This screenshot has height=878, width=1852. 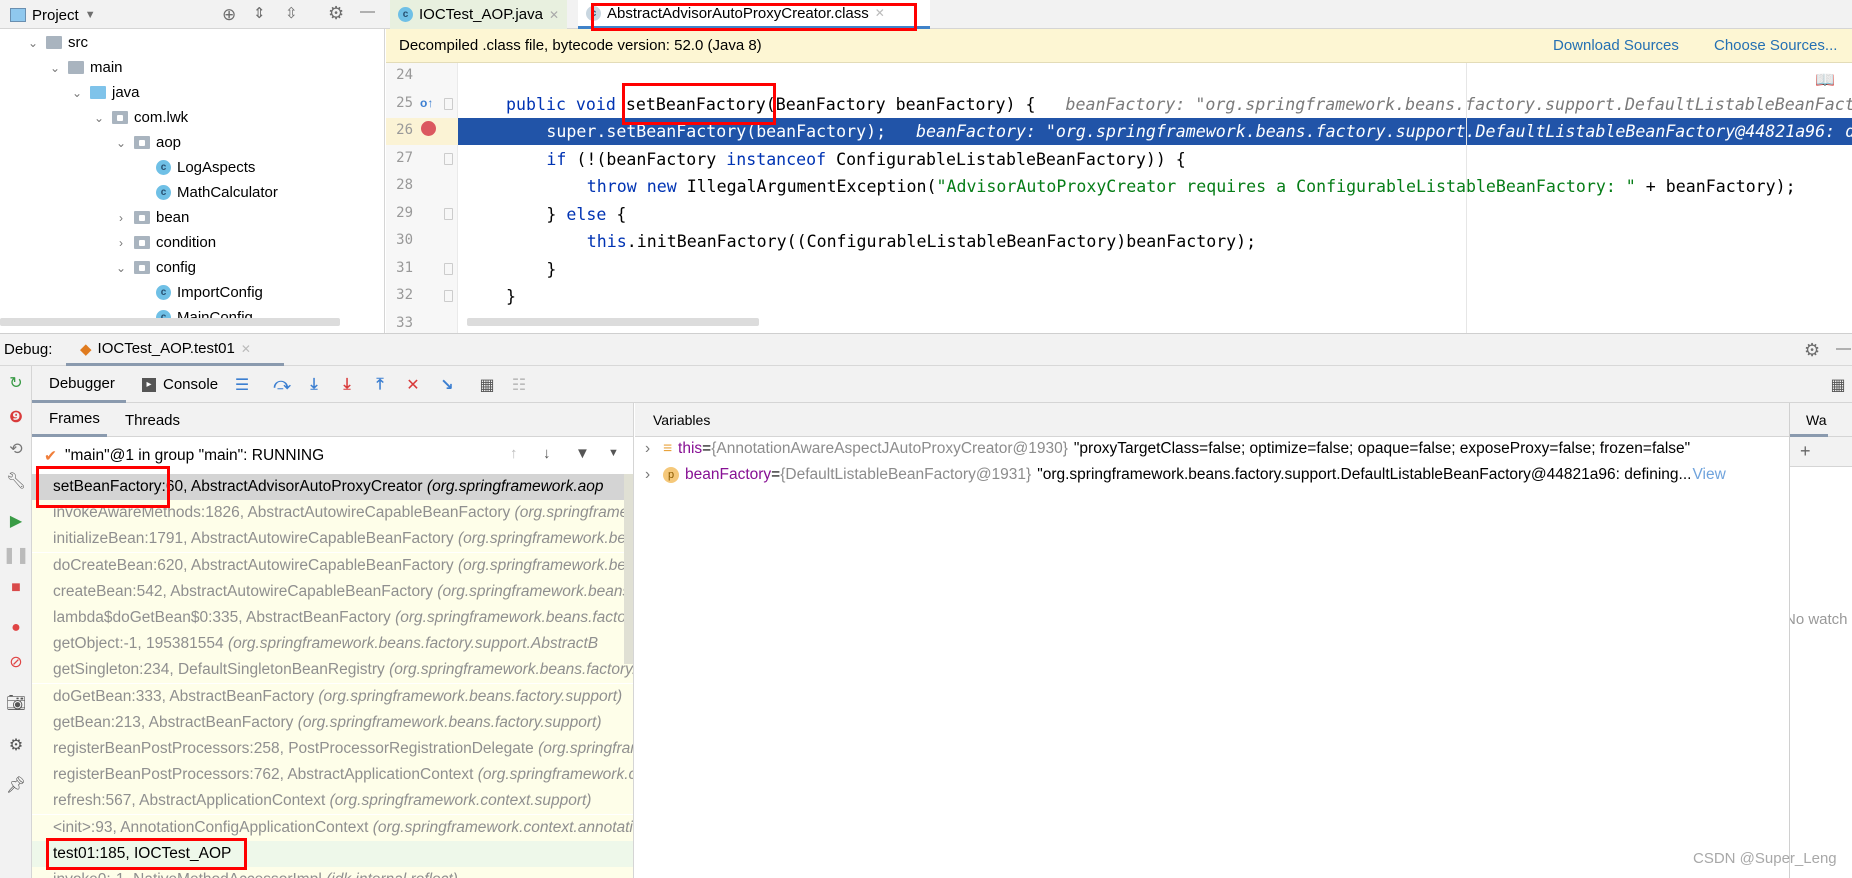 What do you see at coordinates (422, 198) in the screenshot?
I see `editor-gutter: 24 25 26 27 28 29 30 31 32 33 o↑` at bounding box center [422, 198].